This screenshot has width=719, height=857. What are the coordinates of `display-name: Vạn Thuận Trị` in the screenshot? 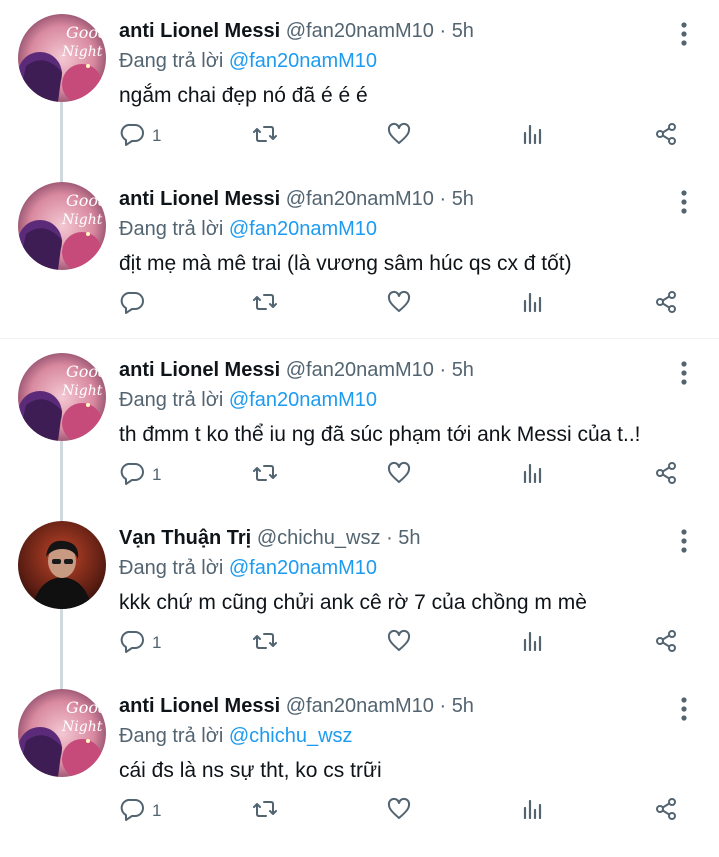 It's located at (185, 538).